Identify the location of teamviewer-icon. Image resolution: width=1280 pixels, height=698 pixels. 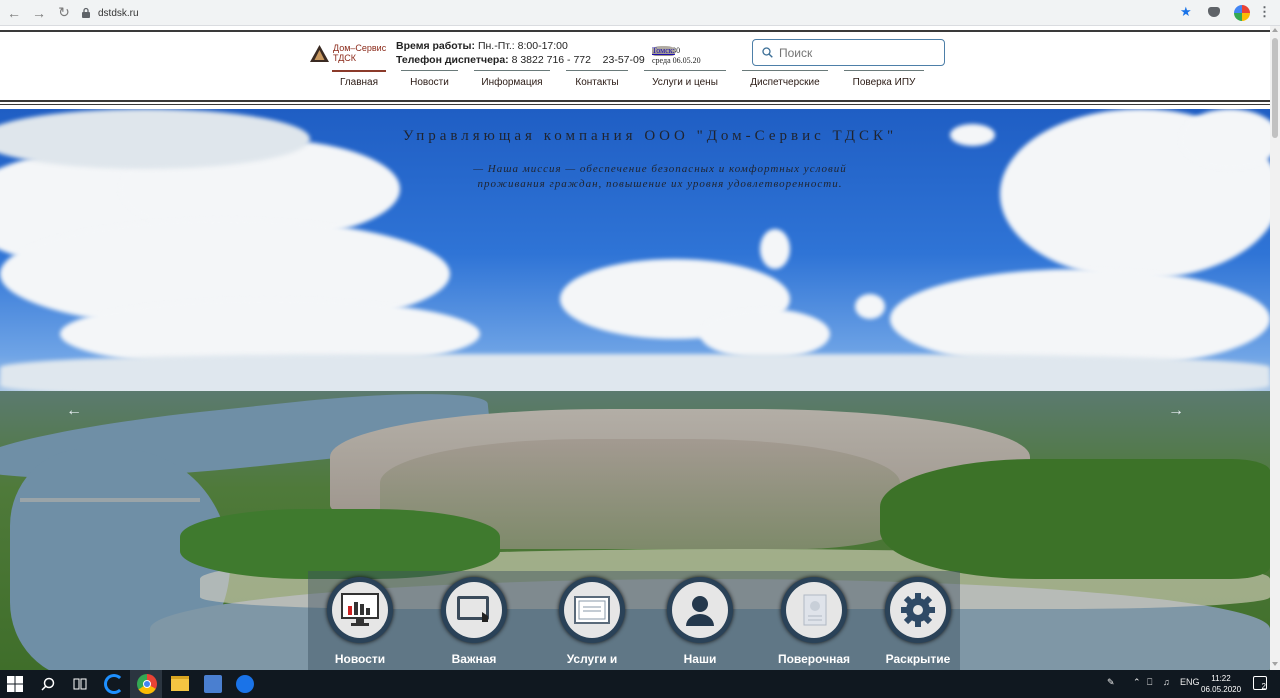
(245, 684).